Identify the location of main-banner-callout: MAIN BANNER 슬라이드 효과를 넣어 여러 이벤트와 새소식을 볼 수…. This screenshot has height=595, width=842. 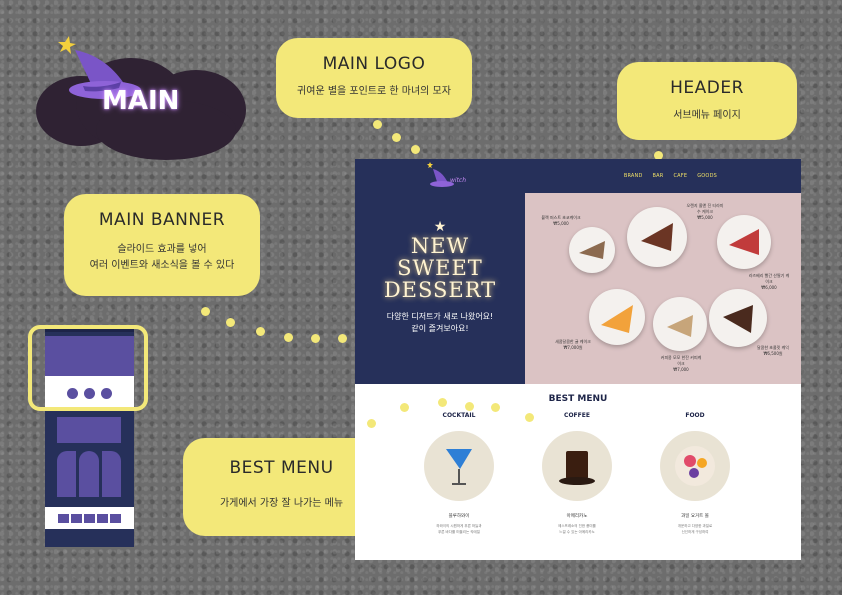
(162, 245).